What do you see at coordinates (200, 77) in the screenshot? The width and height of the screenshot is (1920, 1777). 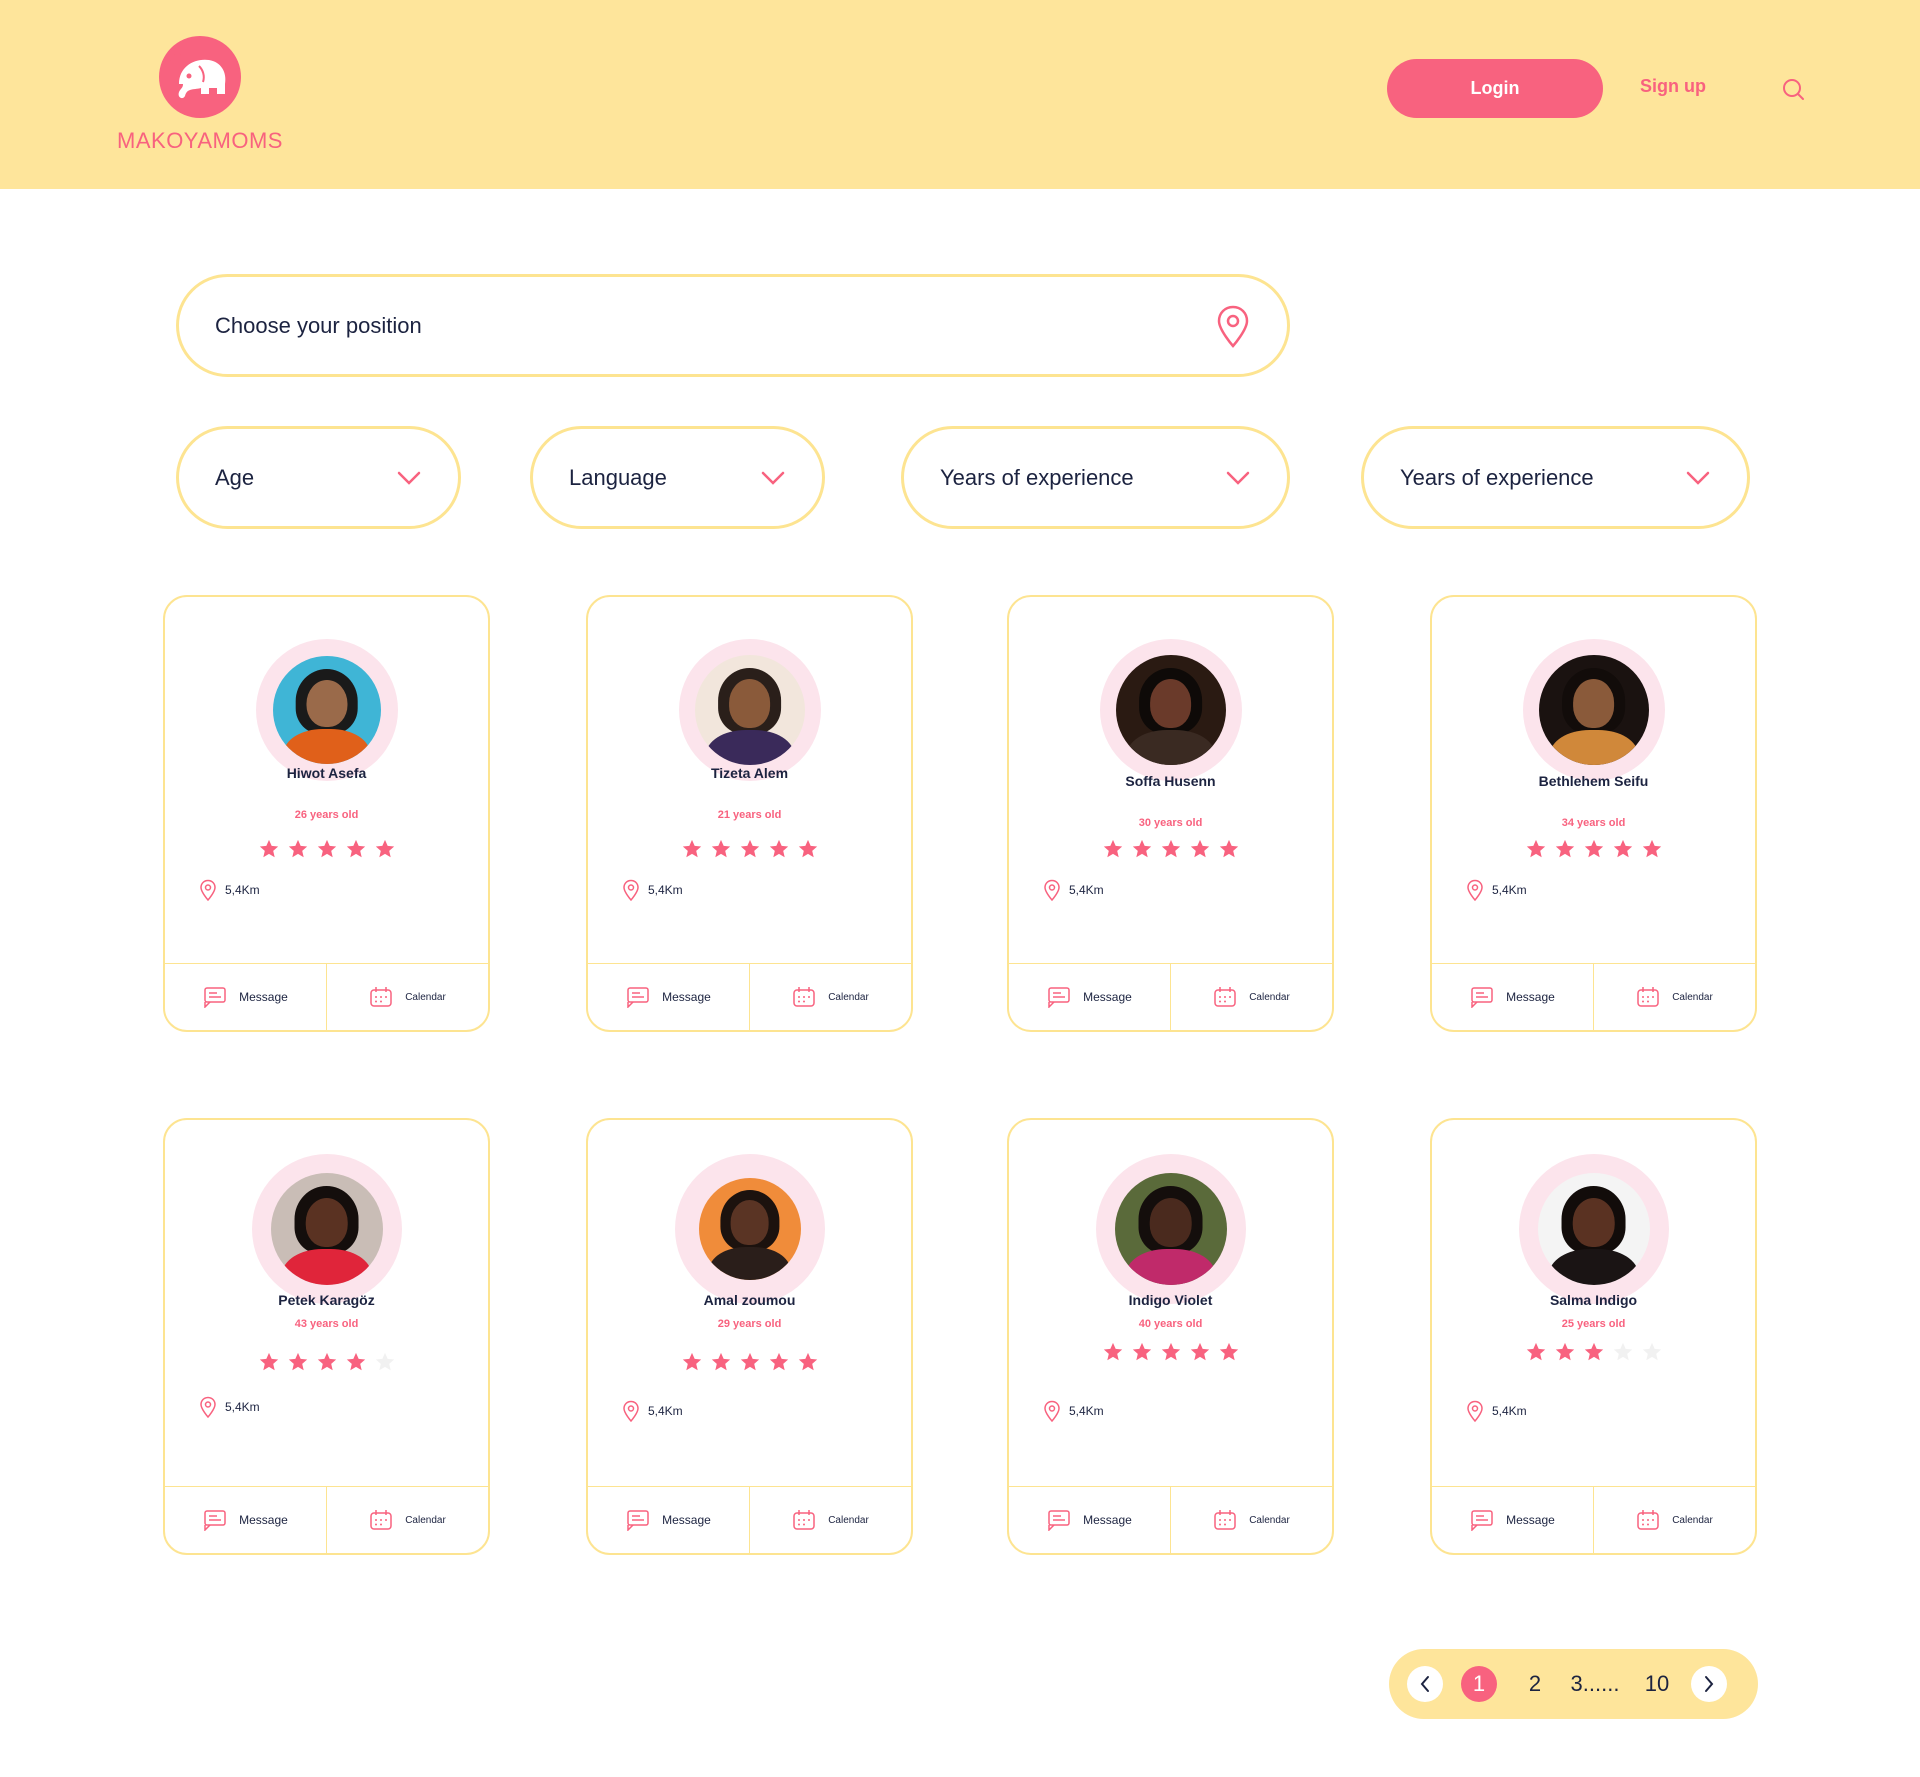 I see `elephant-logo-icon` at bounding box center [200, 77].